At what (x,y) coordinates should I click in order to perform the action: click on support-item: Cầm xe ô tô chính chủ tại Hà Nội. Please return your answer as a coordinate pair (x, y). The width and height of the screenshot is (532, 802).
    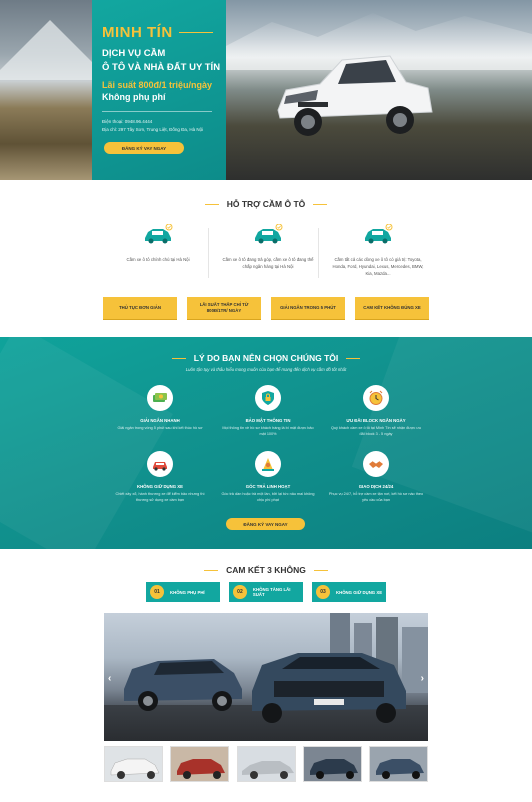
    Looking at the image, I should click on (158, 253).